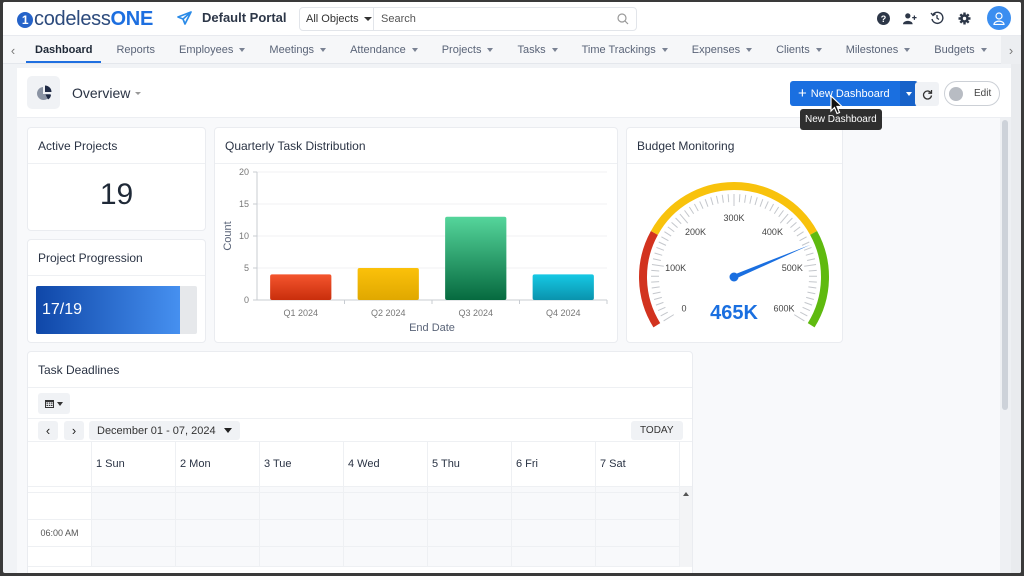 This screenshot has width=1024, height=576. I want to click on history-icon, so click(937, 18).